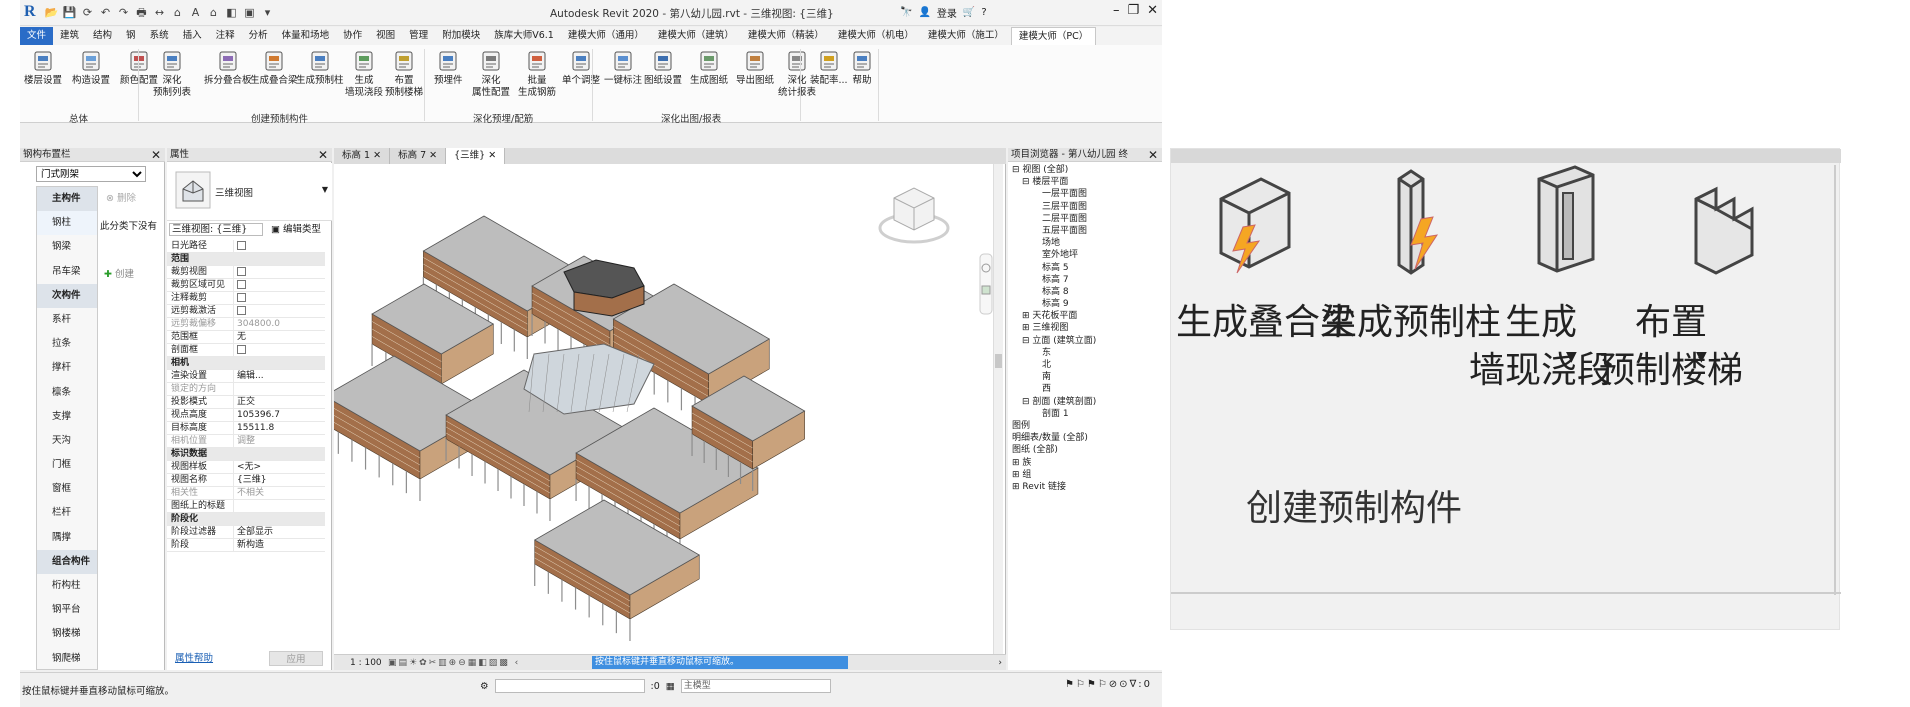  What do you see at coordinates (320, 68) in the screenshot?
I see `ribbon-button-1-3: 生成预制柱` at bounding box center [320, 68].